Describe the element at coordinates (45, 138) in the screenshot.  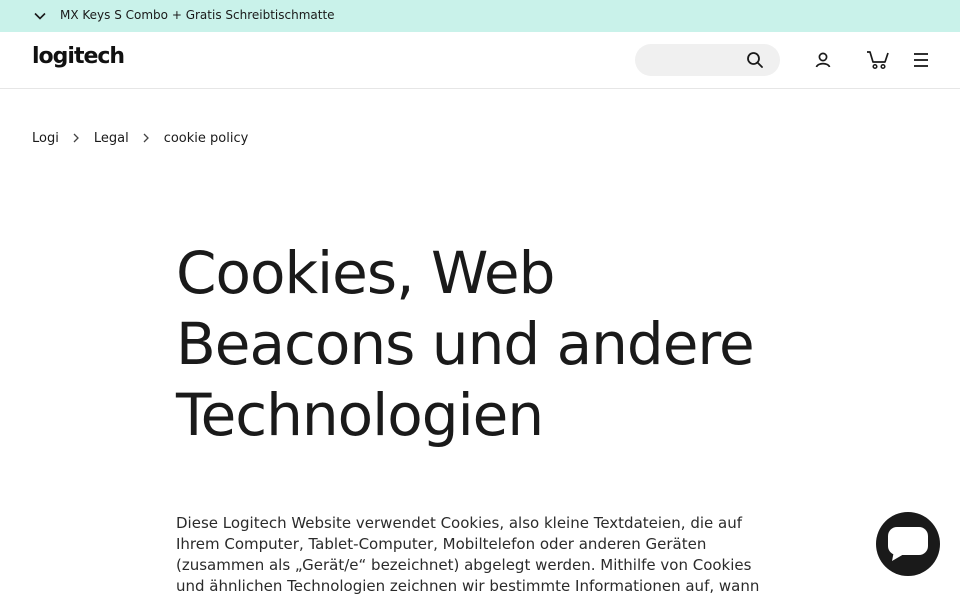
I see `breadcrumb-item-logi: Logi` at that location.